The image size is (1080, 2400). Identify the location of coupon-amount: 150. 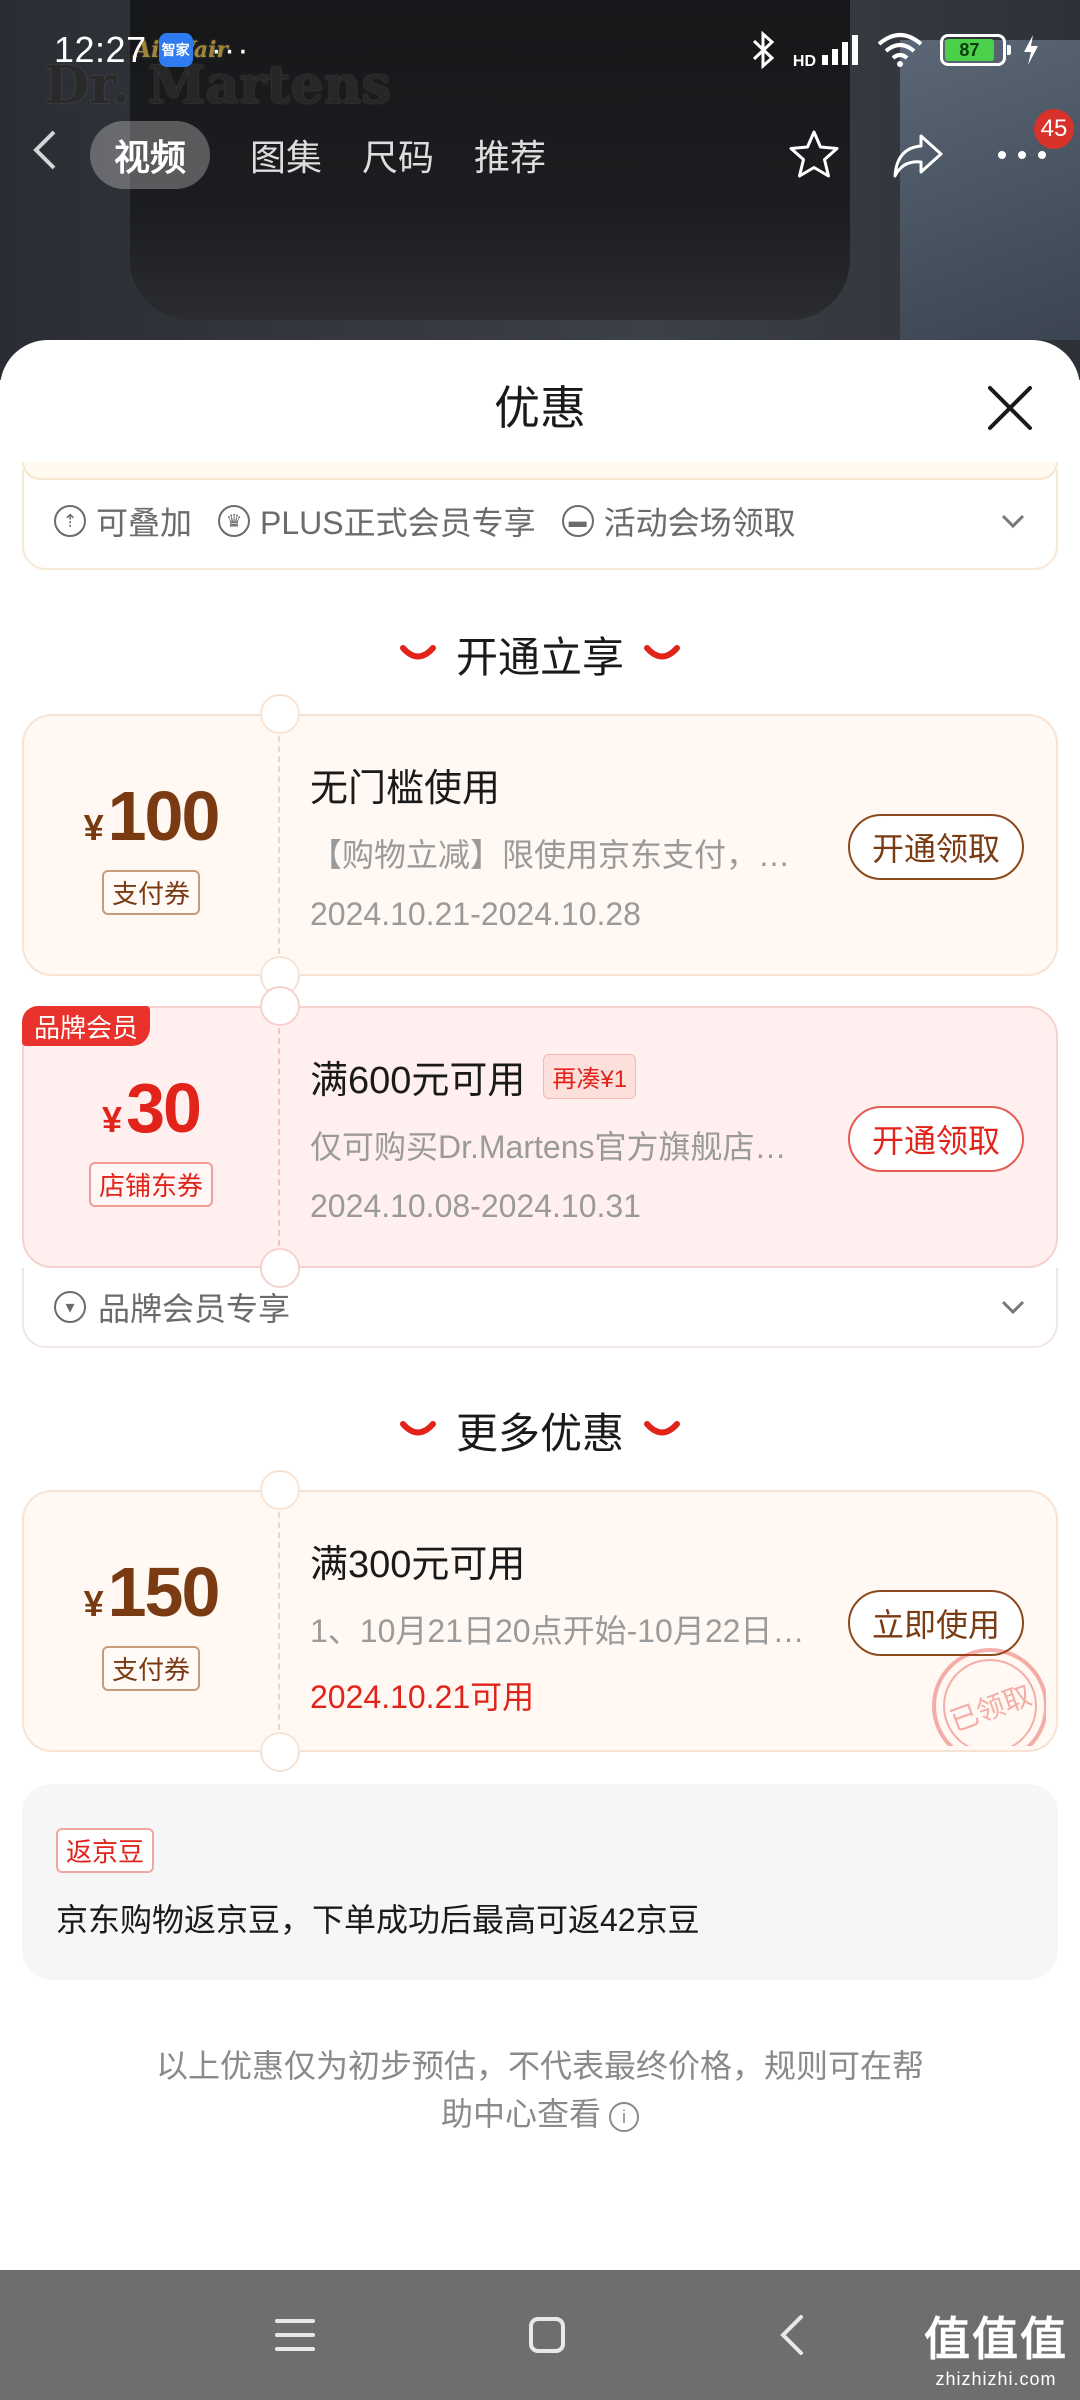
(164, 1591).